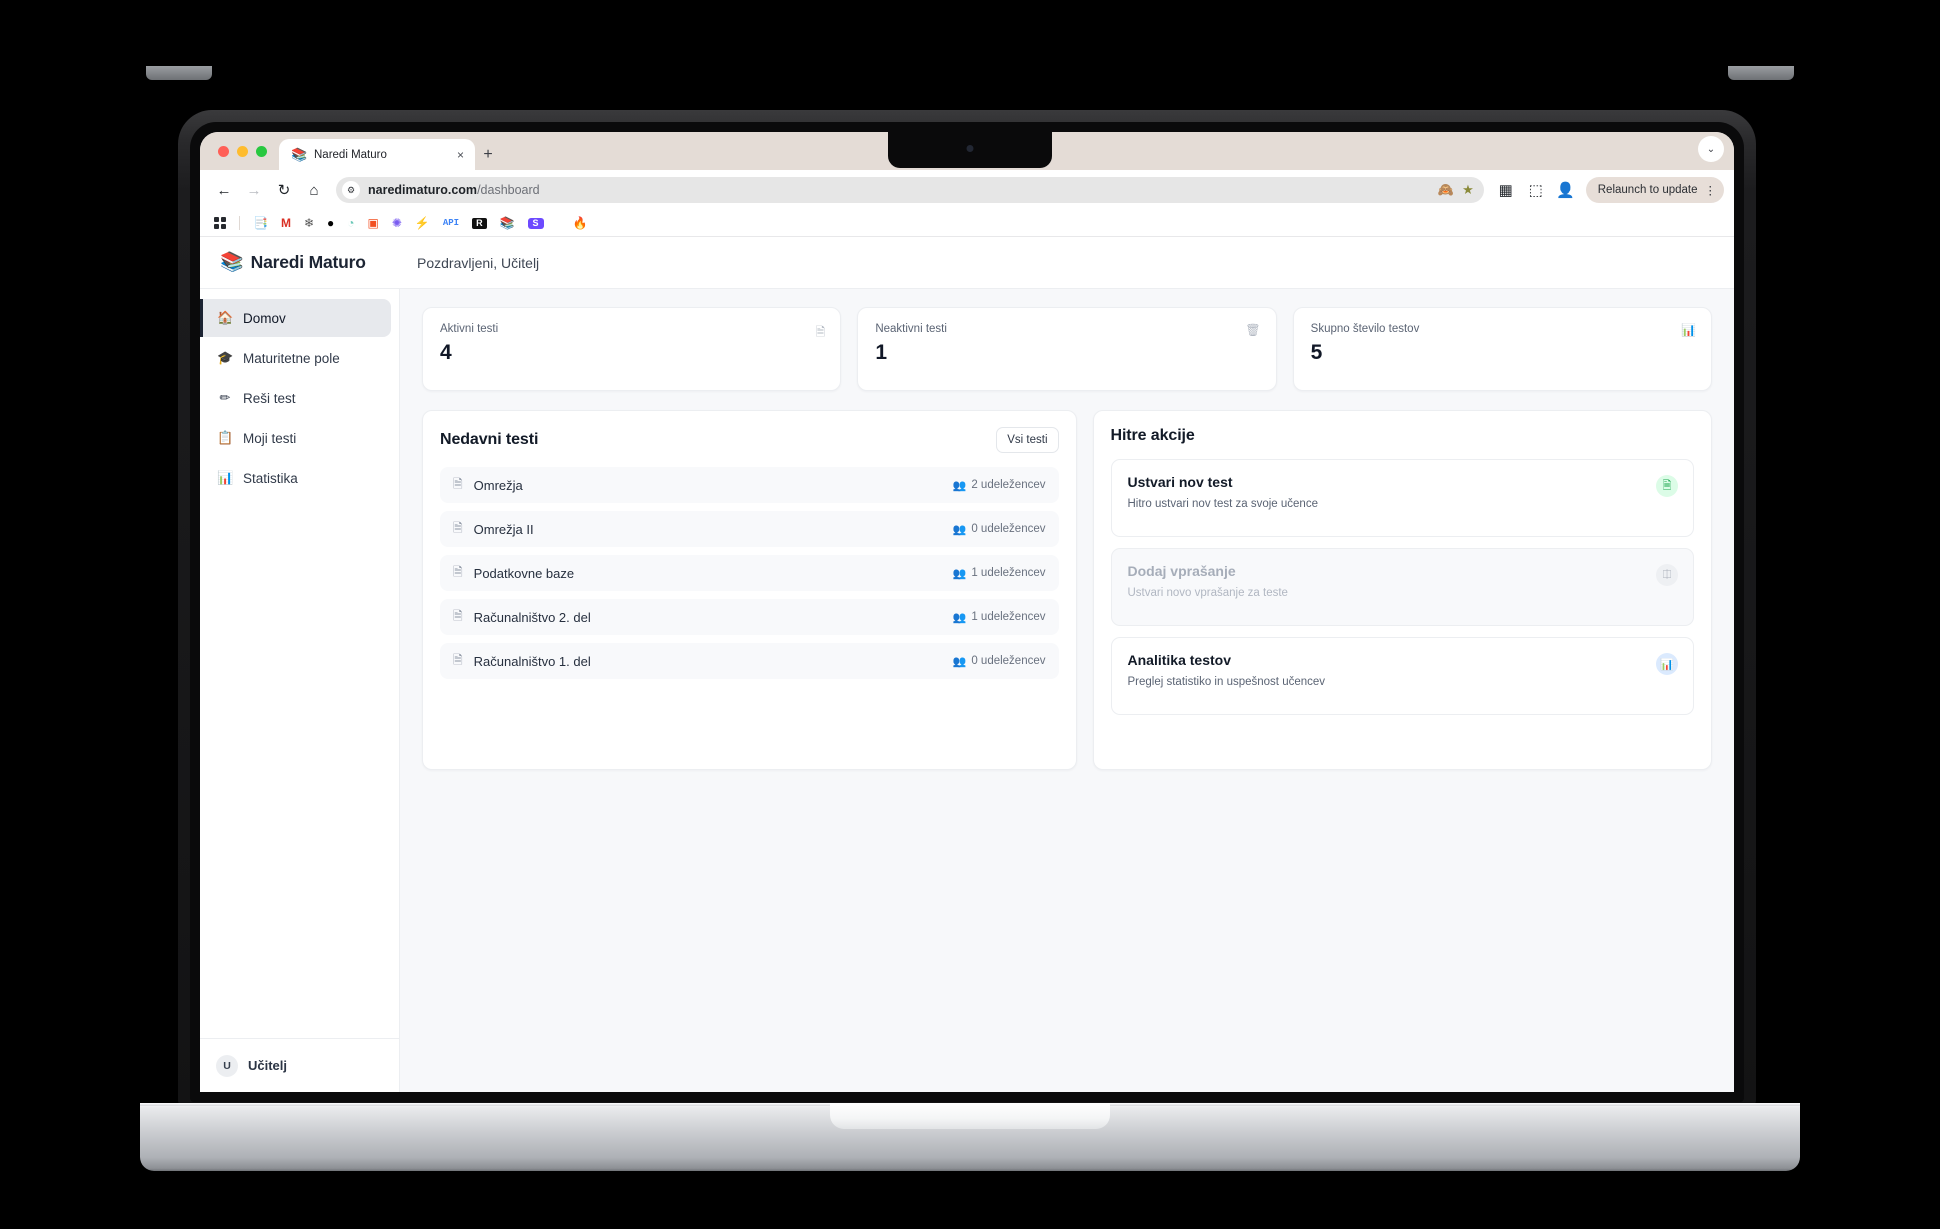 This screenshot has width=1940, height=1229. I want to click on action-title: Ustvari nov test, so click(1180, 482).